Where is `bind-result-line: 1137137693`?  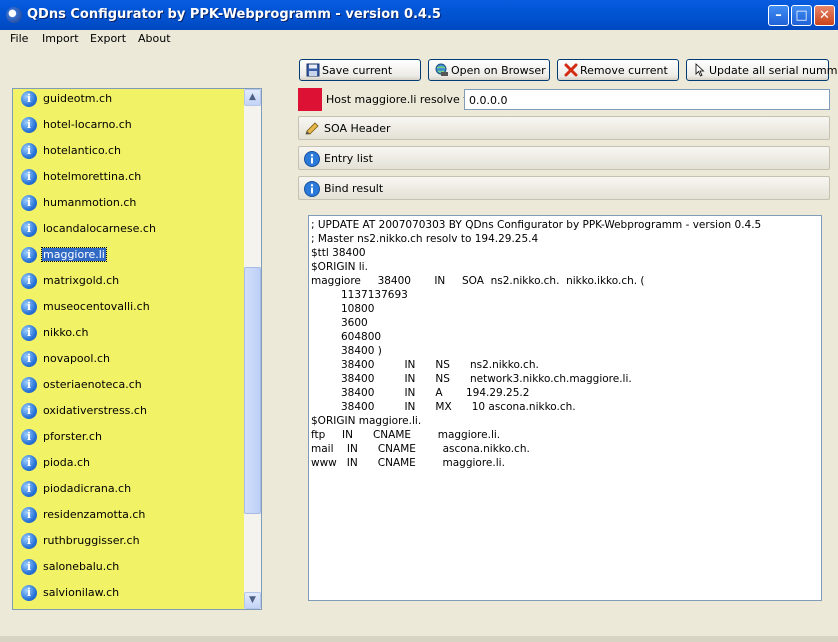
bind-result-line: 1137137693 is located at coordinates (374, 295).